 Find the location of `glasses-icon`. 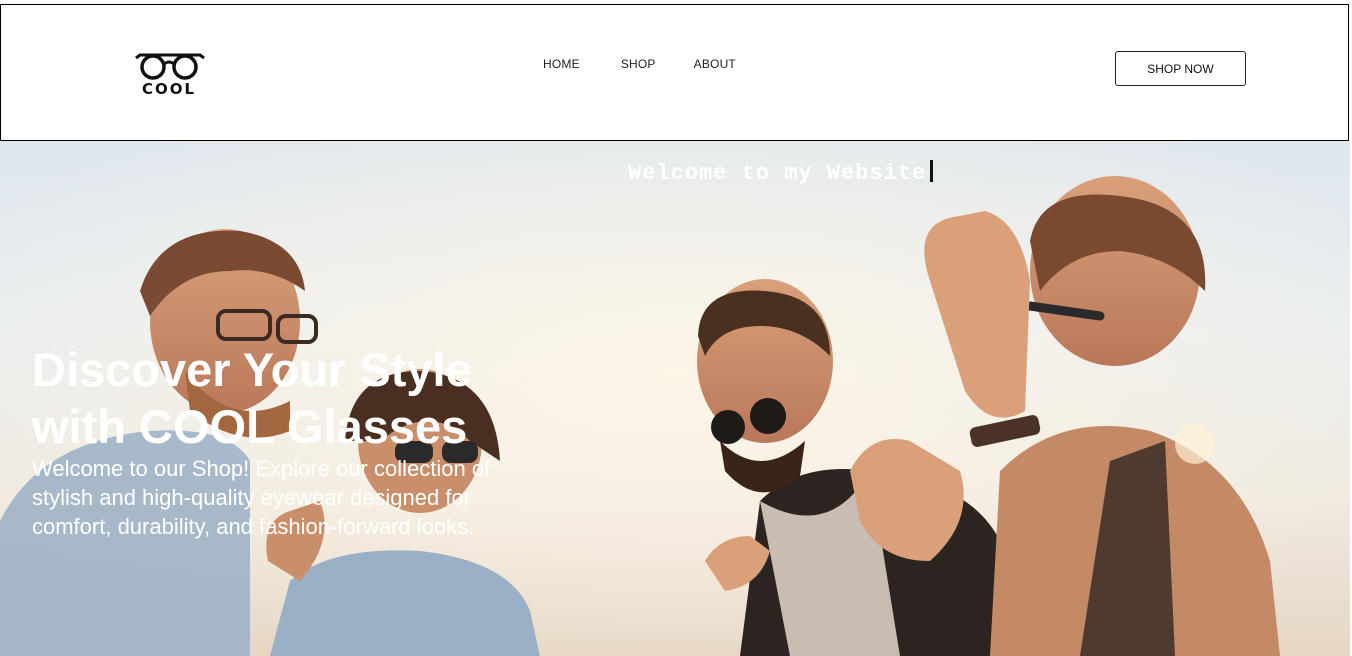

glasses-icon is located at coordinates (170, 66).